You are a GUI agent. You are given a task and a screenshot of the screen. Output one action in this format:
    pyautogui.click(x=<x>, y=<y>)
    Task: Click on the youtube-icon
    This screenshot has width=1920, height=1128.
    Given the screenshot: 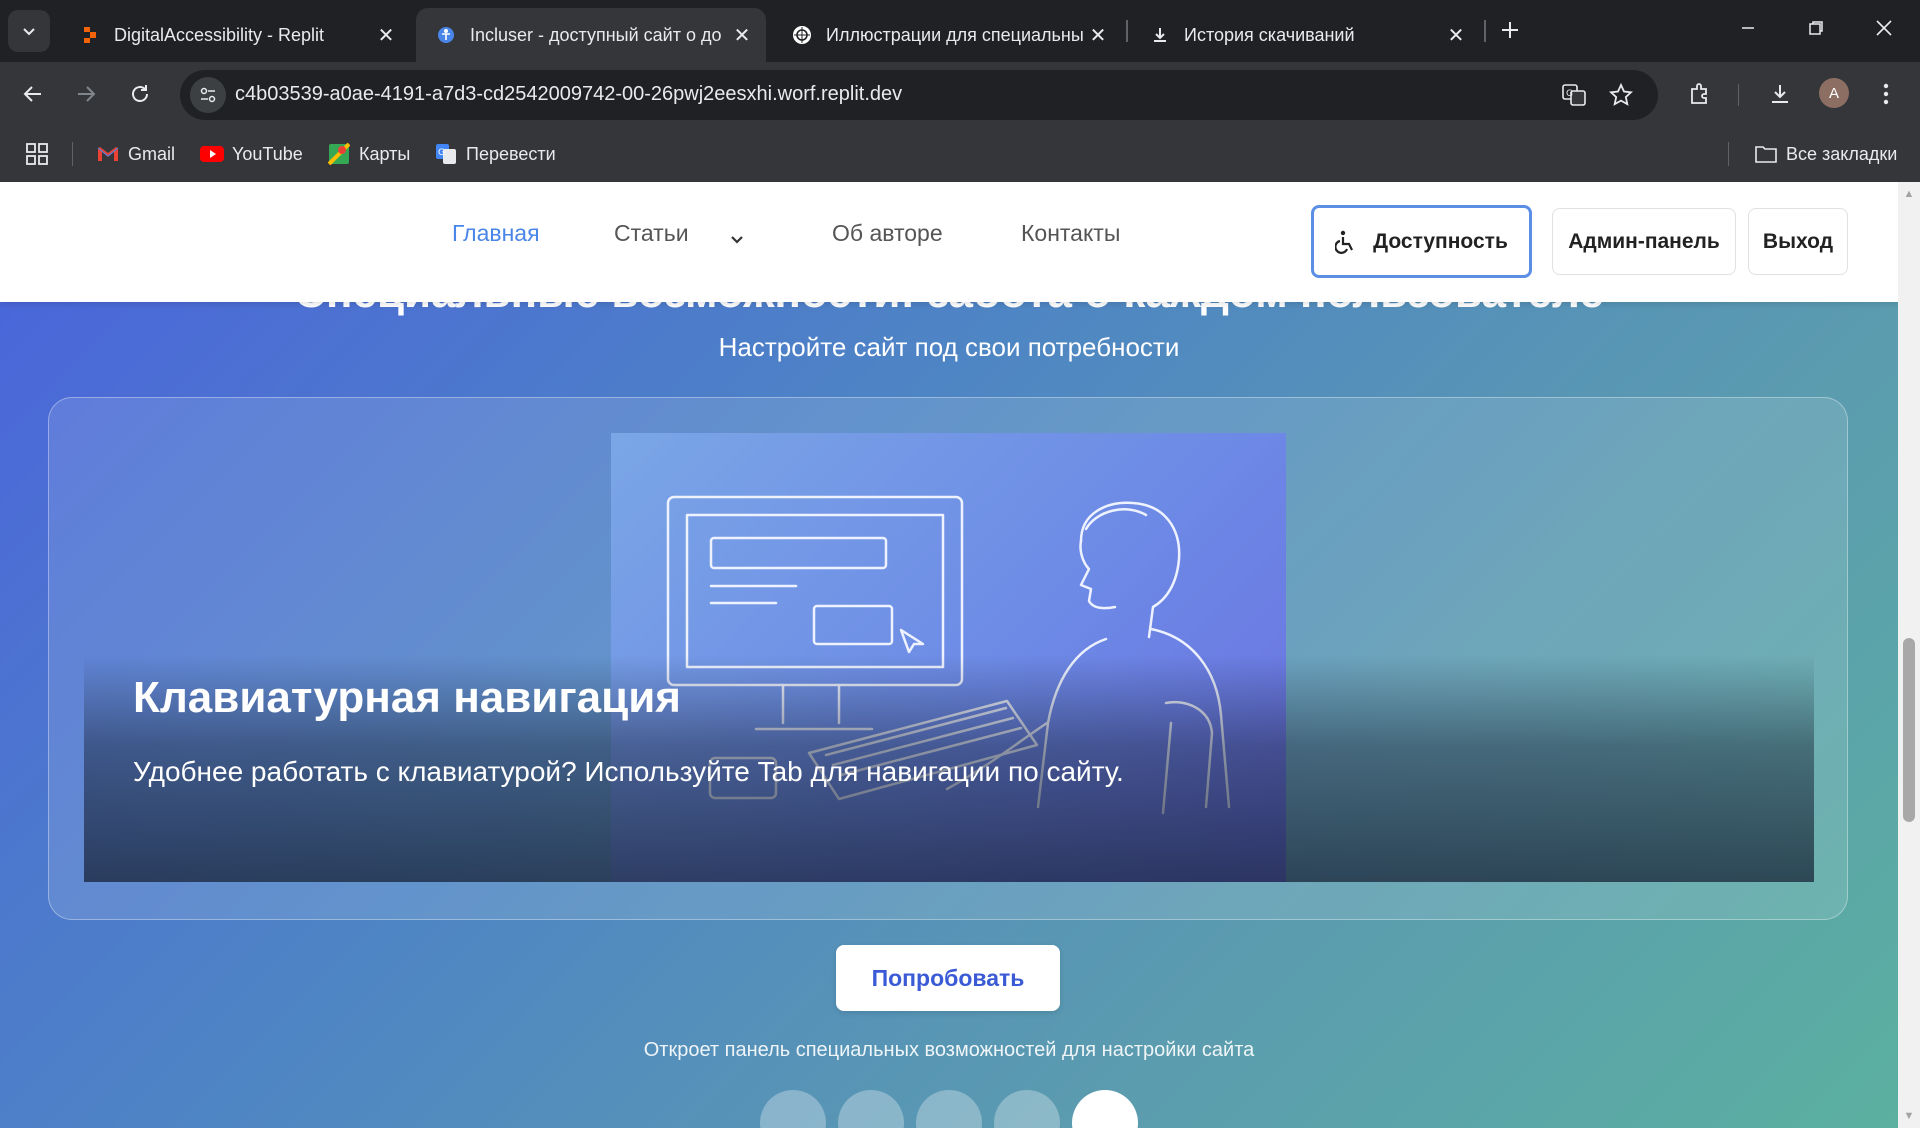 What is the action you would take?
    pyautogui.click(x=212, y=154)
    